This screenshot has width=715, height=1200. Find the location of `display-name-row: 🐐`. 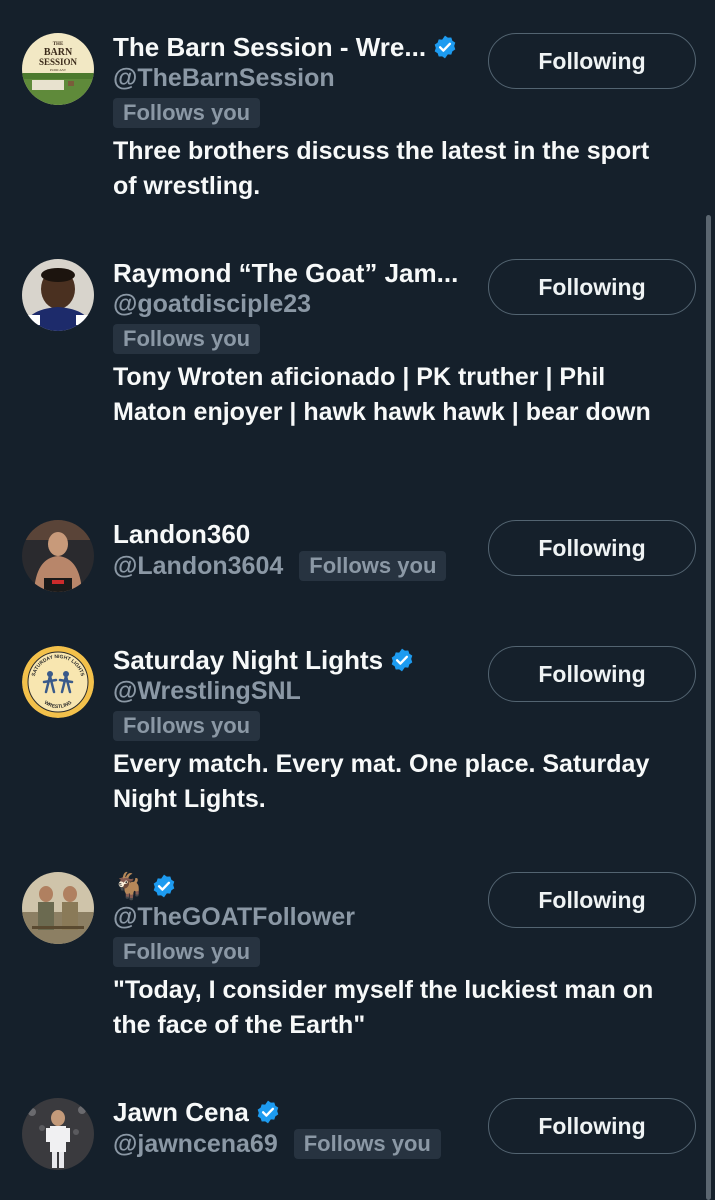

display-name-row: 🐐 is located at coordinates (145, 886).